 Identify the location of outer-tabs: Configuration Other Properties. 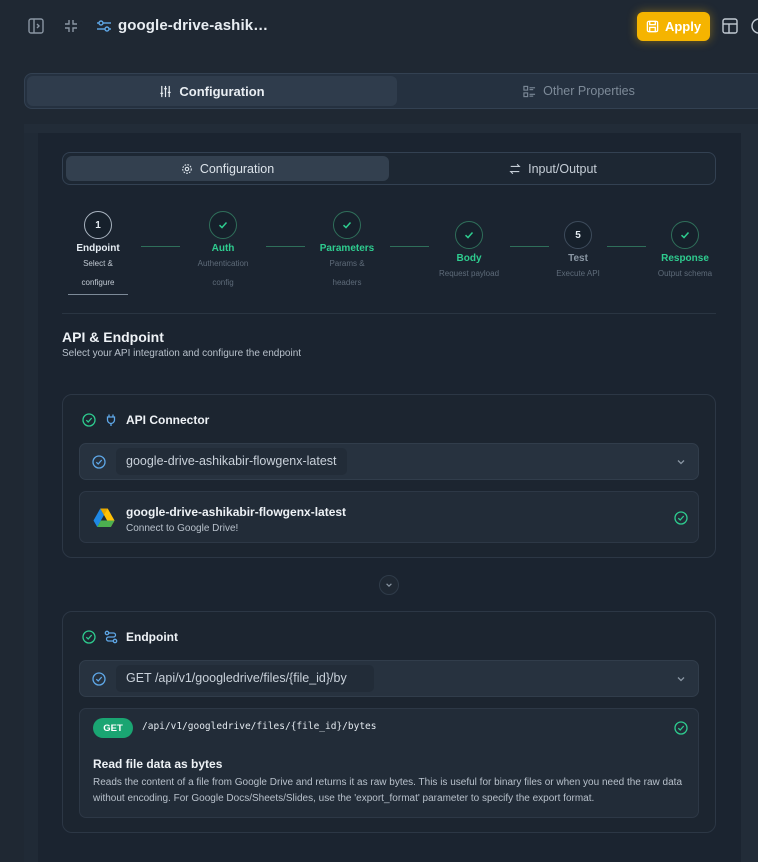
(391, 91).